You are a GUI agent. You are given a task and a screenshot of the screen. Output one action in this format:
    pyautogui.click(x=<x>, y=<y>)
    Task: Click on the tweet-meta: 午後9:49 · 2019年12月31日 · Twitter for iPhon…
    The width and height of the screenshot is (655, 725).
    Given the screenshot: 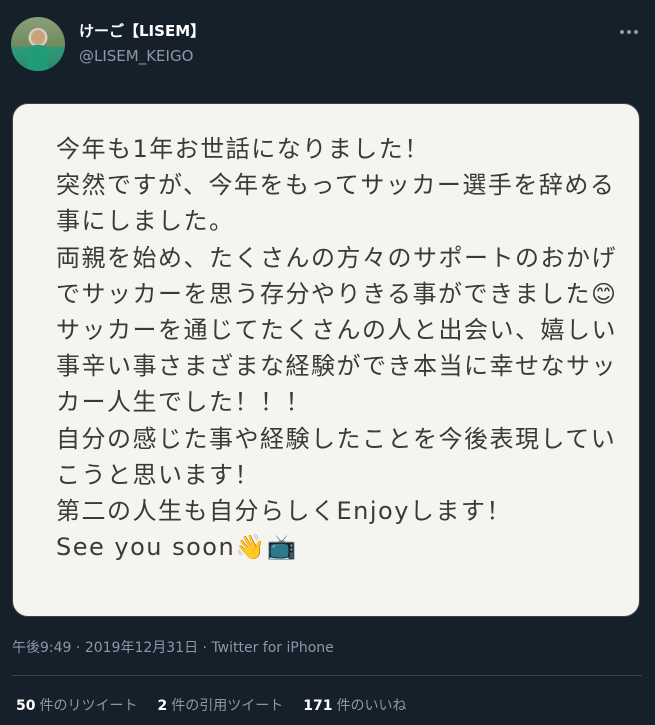 What is the action you would take?
    pyautogui.click(x=173, y=648)
    